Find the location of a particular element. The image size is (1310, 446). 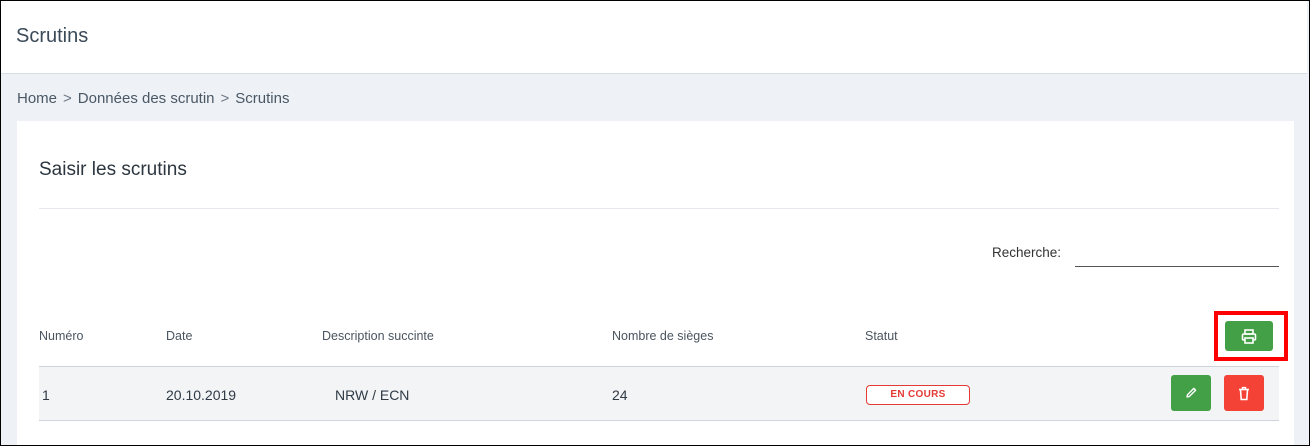

cell-numero: 1 is located at coordinates (46, 395).